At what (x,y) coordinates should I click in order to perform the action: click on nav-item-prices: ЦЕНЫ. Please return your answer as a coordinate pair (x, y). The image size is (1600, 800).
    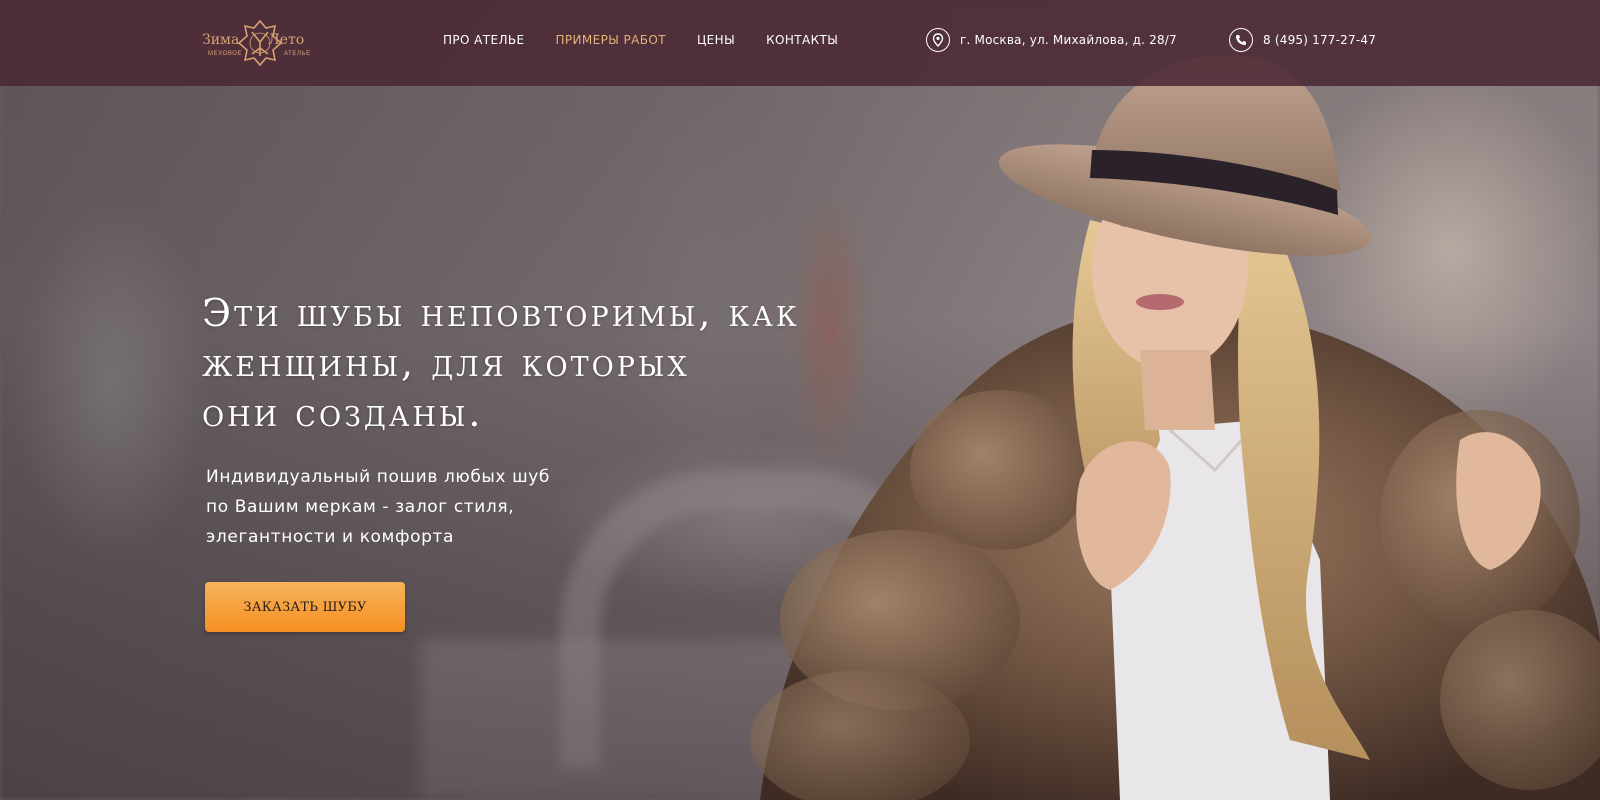
    Looking at the image, I should click on (716, 40).